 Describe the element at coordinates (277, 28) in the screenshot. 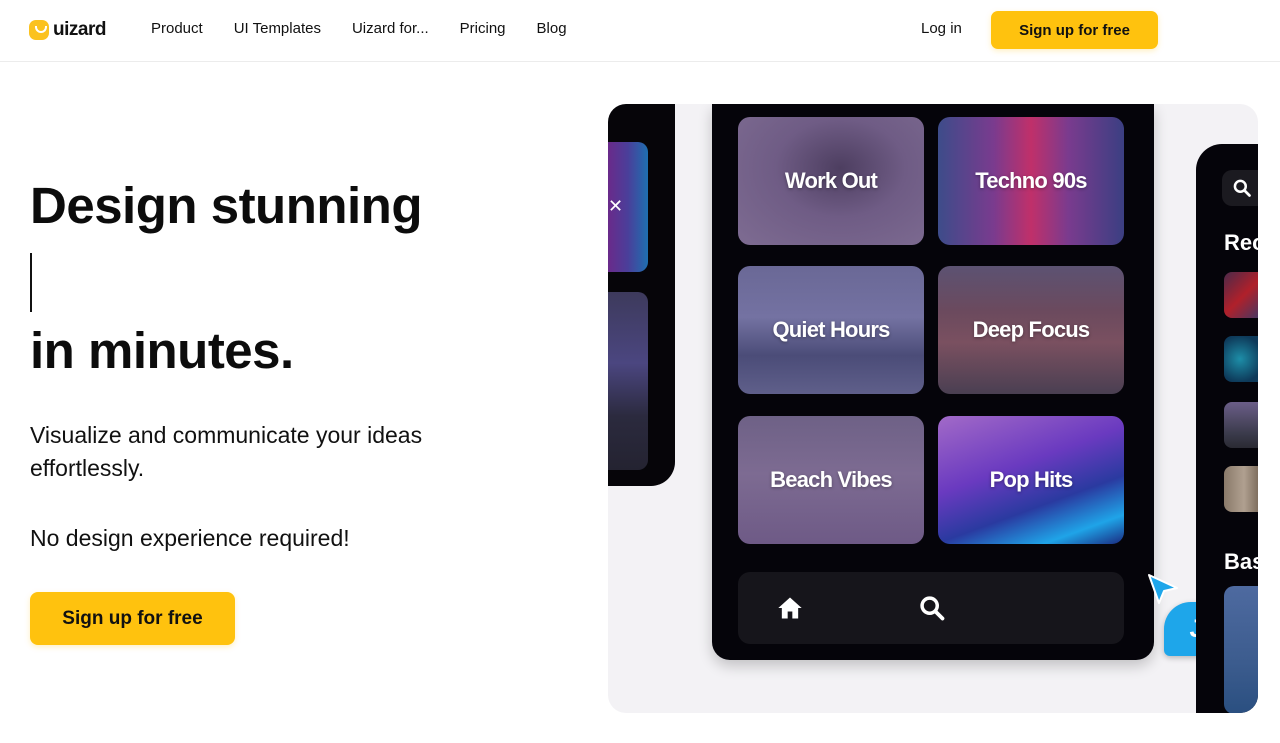

I see `nav-link-ui-templates: UI Templates` at that location.